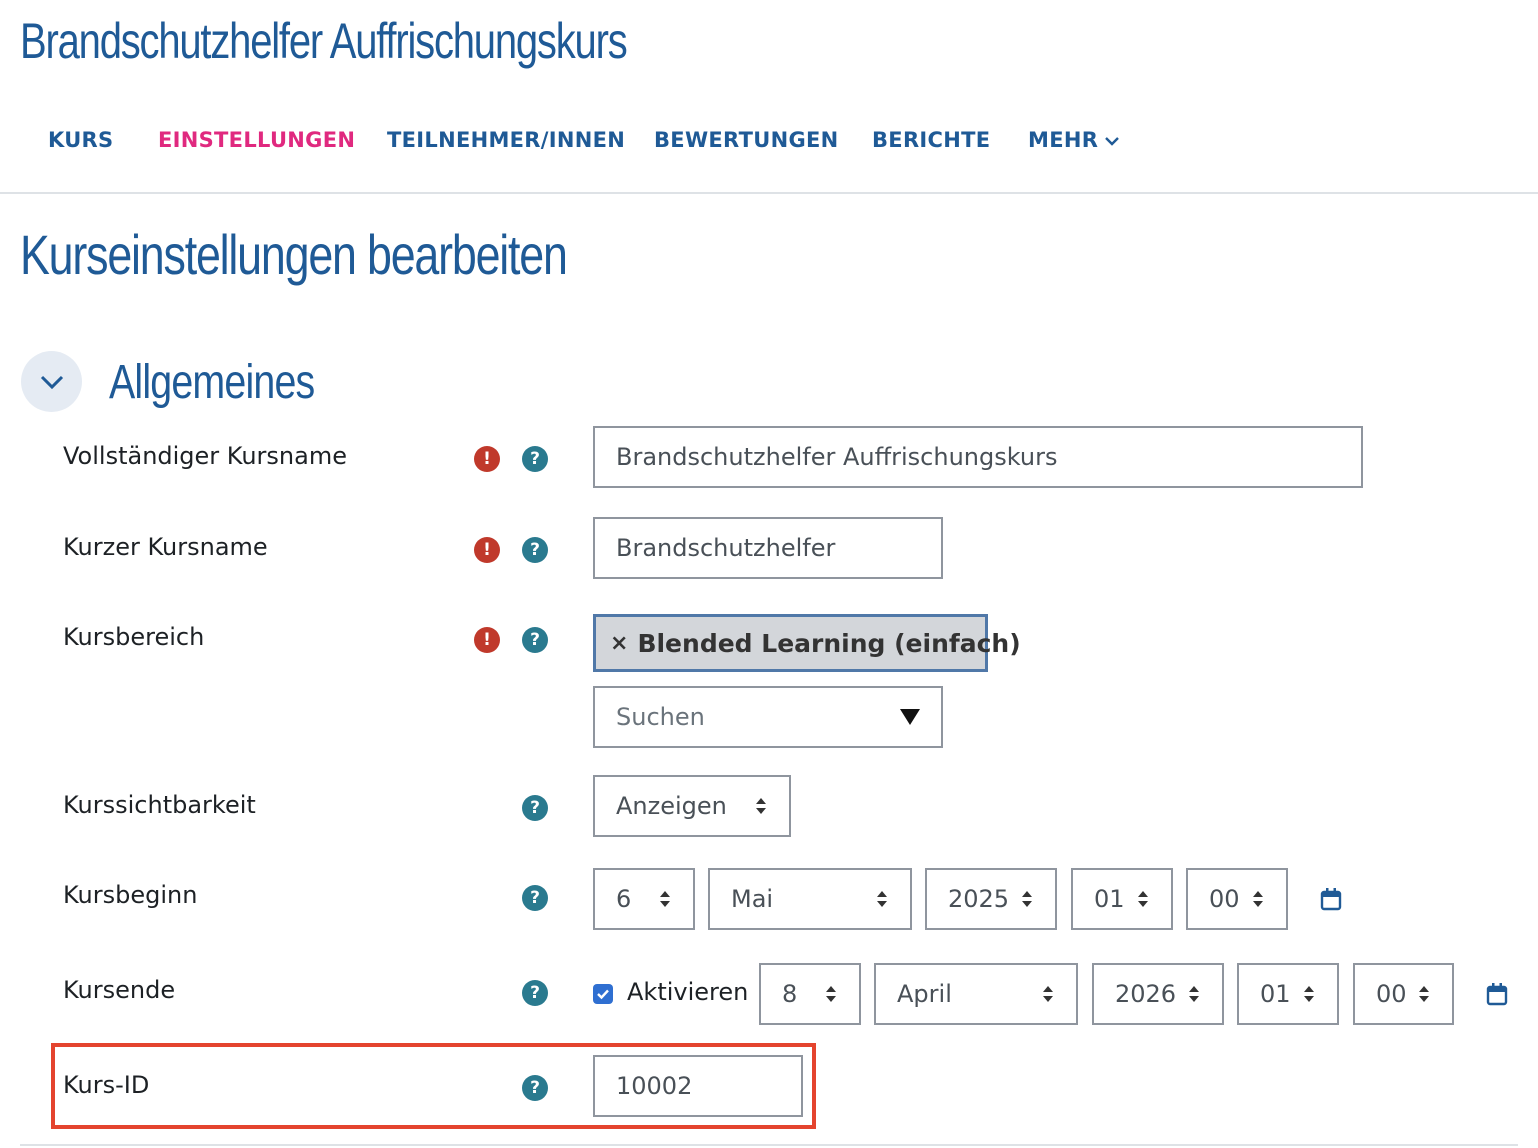 The height and width of the screenshot is (1148, 1538). What do you see at coordinates (976, 994) in the screenshot?
I see `enddate-month-select: April` at bounding box center [976, 994].